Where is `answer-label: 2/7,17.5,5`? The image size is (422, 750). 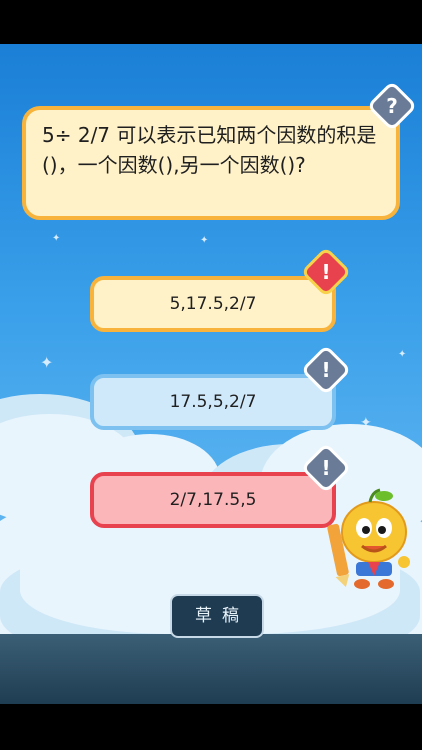
answer-label: 2/7,17.5,5 is located at coordinates (213, 500).